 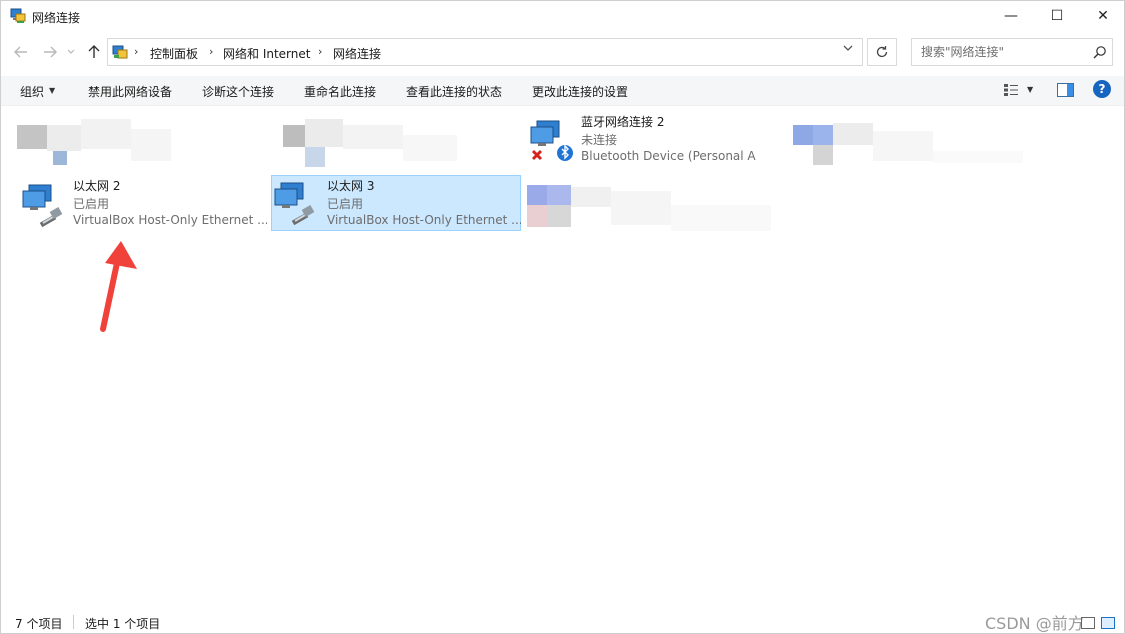 What do you see at coordinates (623, 122) in the screenshot?
I see `connection-name: 蓝牙网络连接 2` at bounding box center [623, 122].